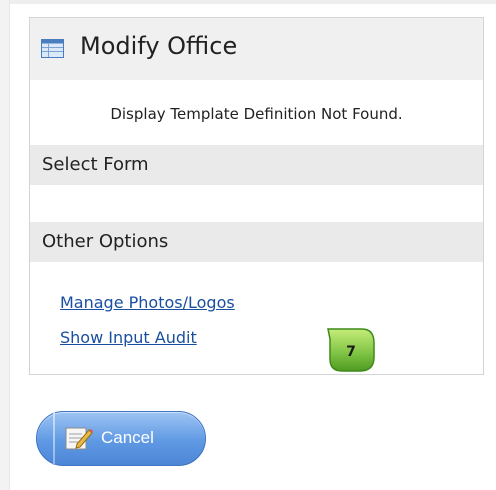 The width and height of the screenshot is (496, 490). I want to click on panel-header: Modify Office, so click(256, 49).